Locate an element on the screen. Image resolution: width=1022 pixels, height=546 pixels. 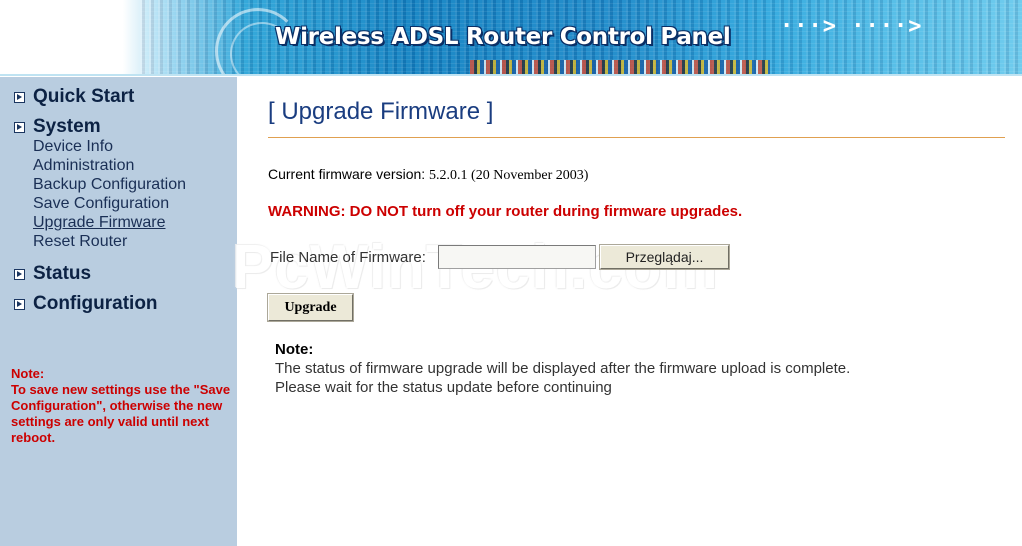
title-divider is located at coordinates (636, 137).